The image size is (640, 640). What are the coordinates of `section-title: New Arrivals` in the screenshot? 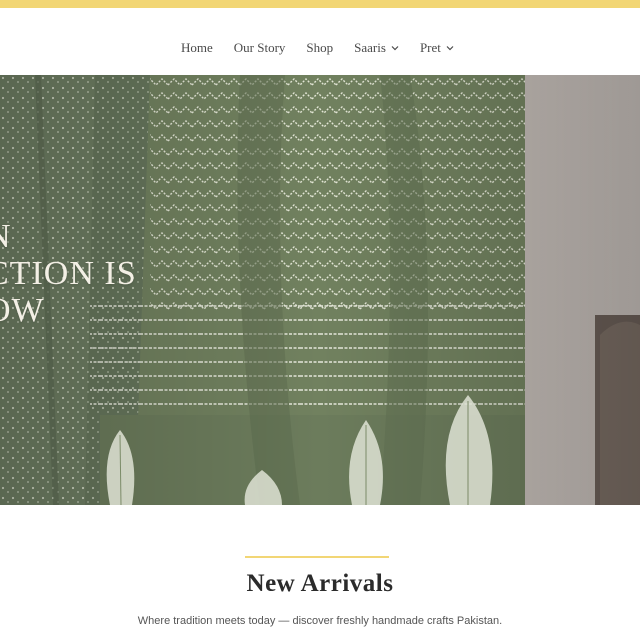 It's located at (320, 583).